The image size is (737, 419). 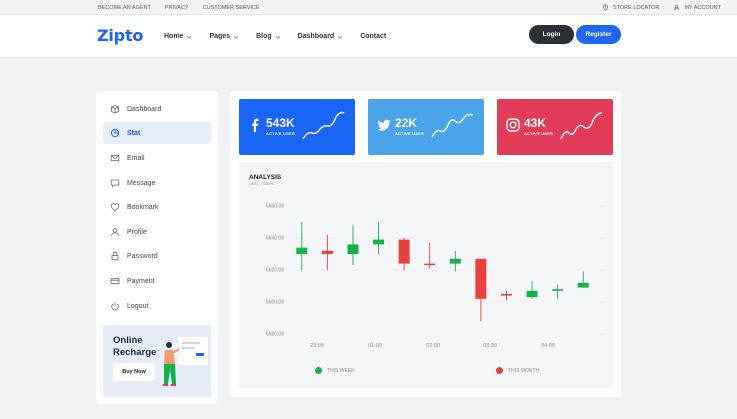 What do you see at coordinates (551, 34) in the screenshot?
I see `login-button: Login` at bounding box center [551, 34].